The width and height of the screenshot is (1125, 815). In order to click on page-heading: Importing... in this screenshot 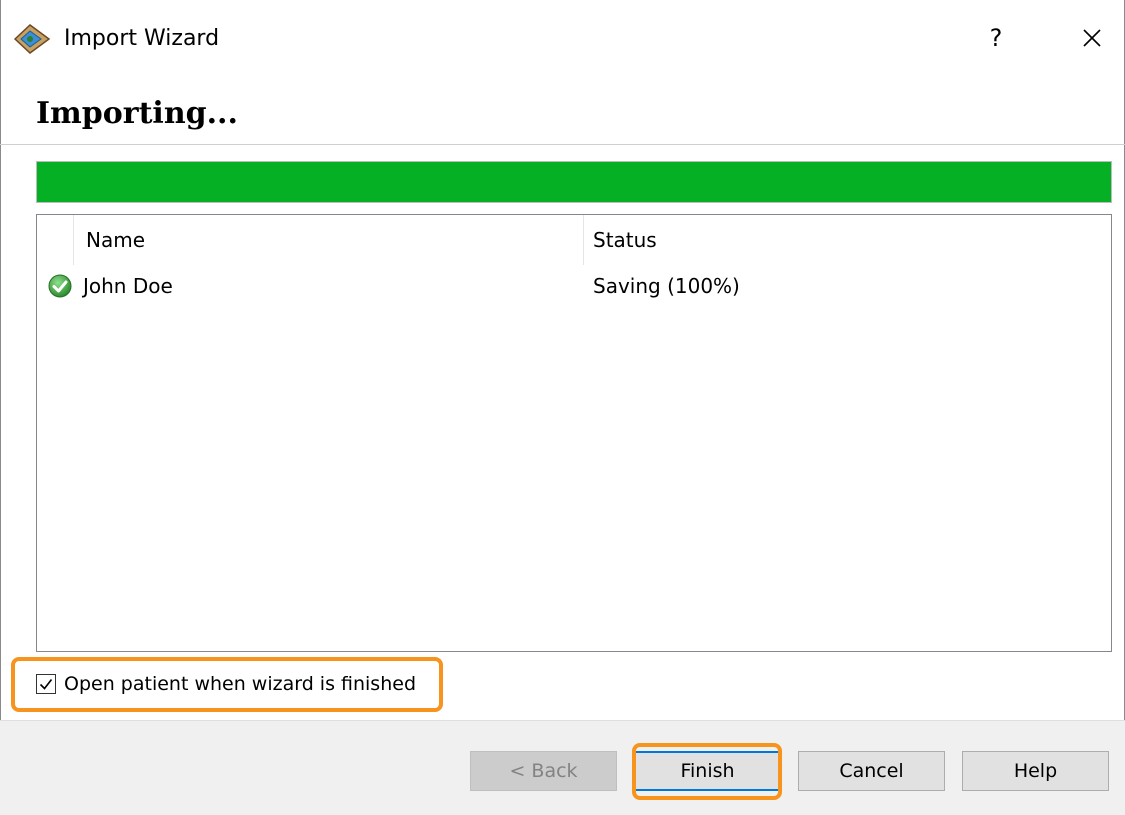, I will do `click(137, 113)`.